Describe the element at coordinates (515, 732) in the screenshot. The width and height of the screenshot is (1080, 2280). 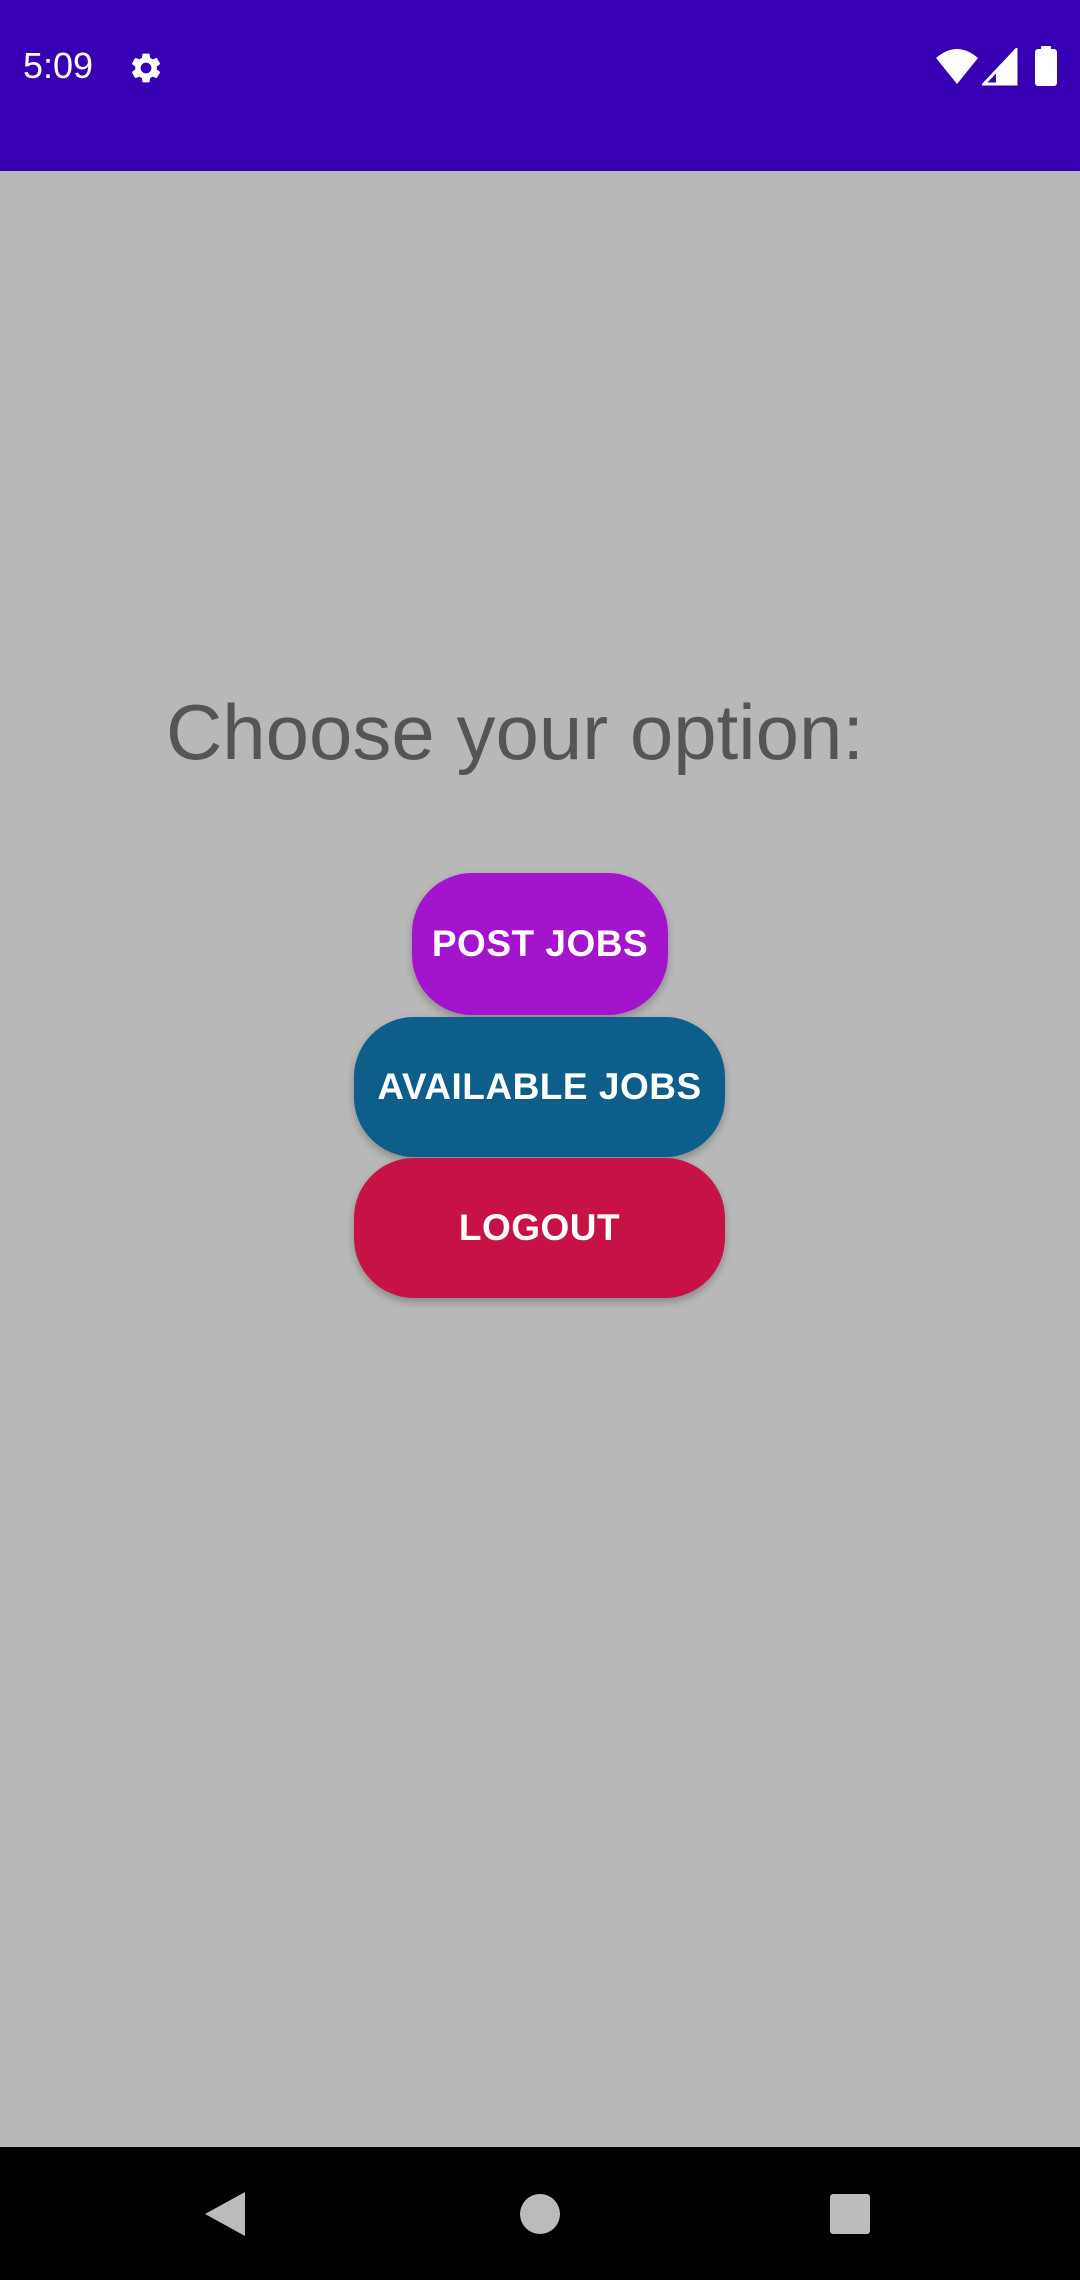
I see `page-title: Choose your option:` at that location.